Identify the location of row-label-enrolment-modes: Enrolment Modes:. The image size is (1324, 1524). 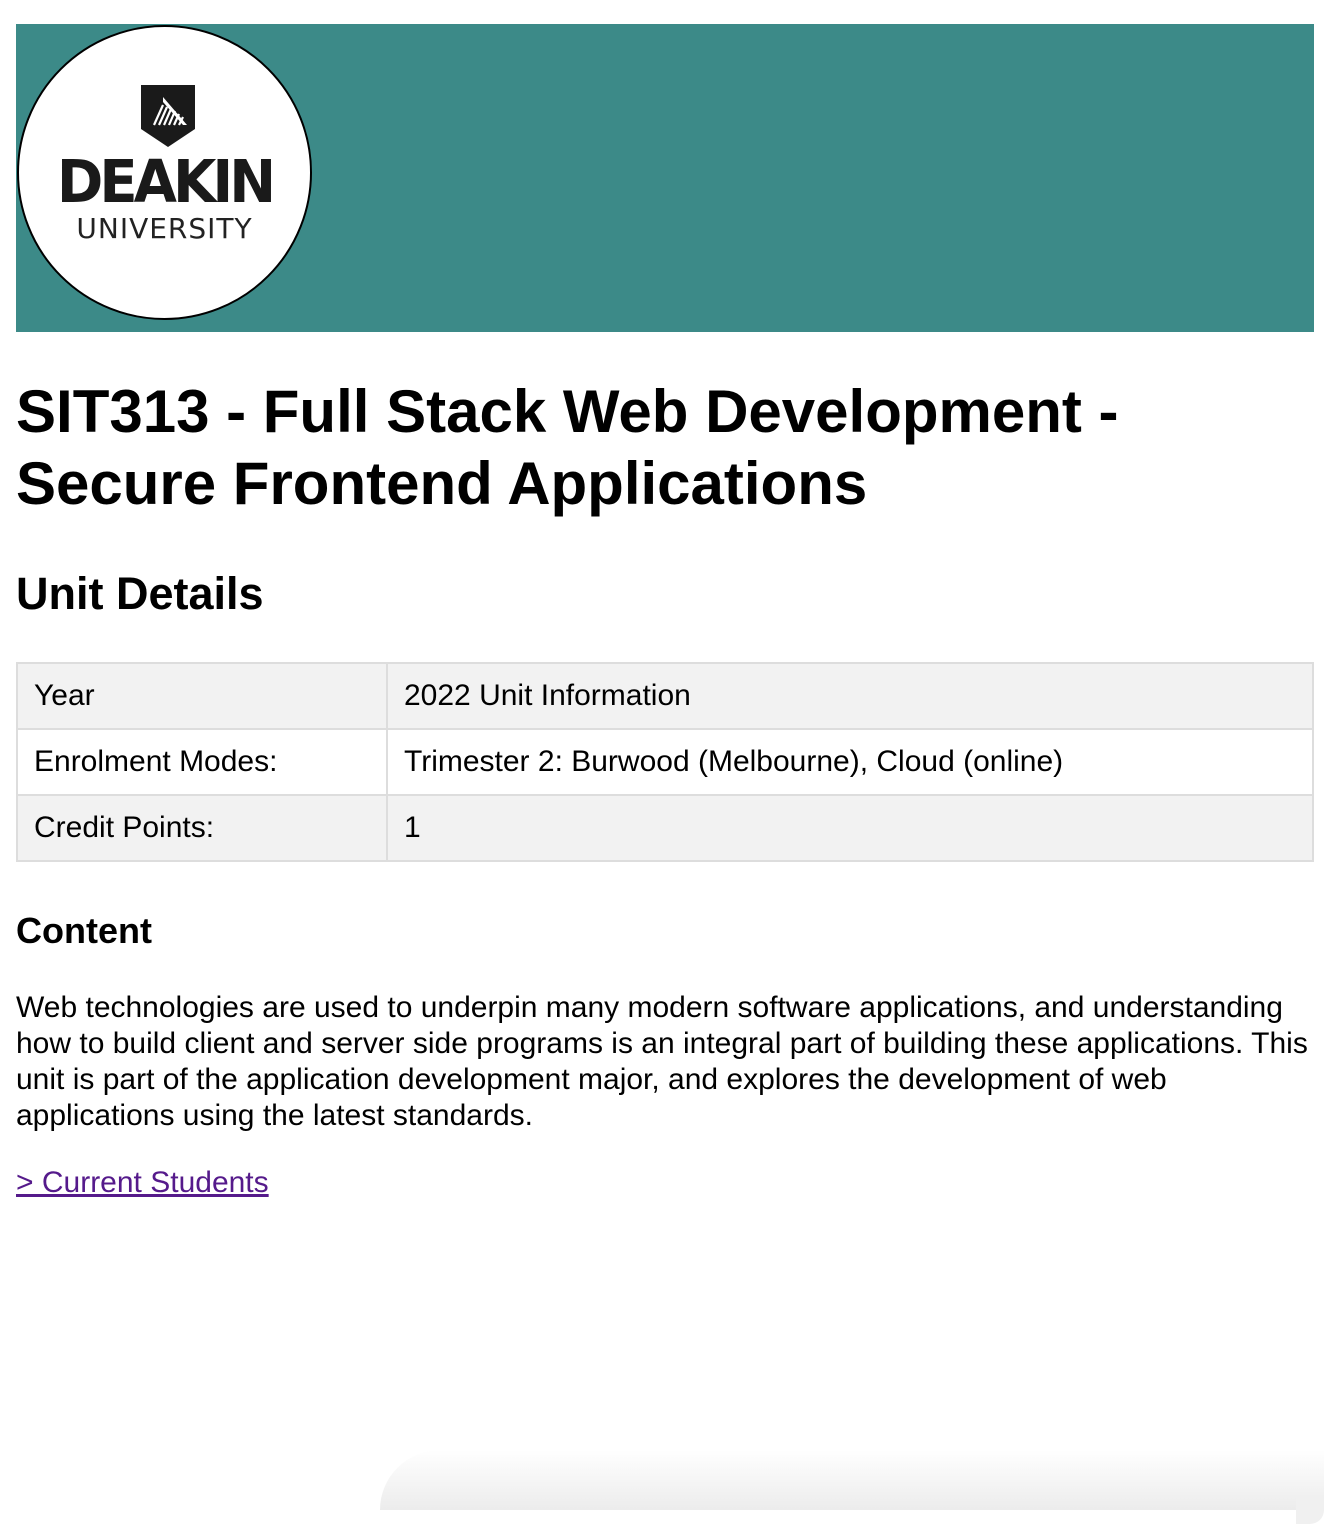
(202, 762).